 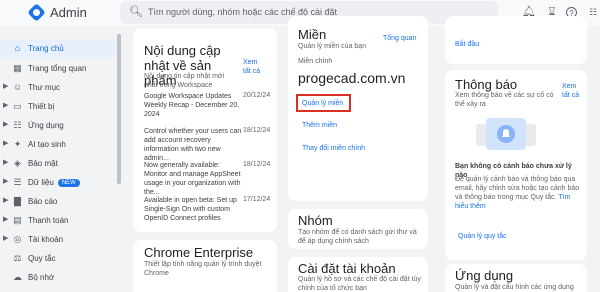 What do you see at coordinates (333, 148) in the screenshot?
I see `change-primary-domain-link: Thay đổi miền chính` at bounding box center [333, 148].